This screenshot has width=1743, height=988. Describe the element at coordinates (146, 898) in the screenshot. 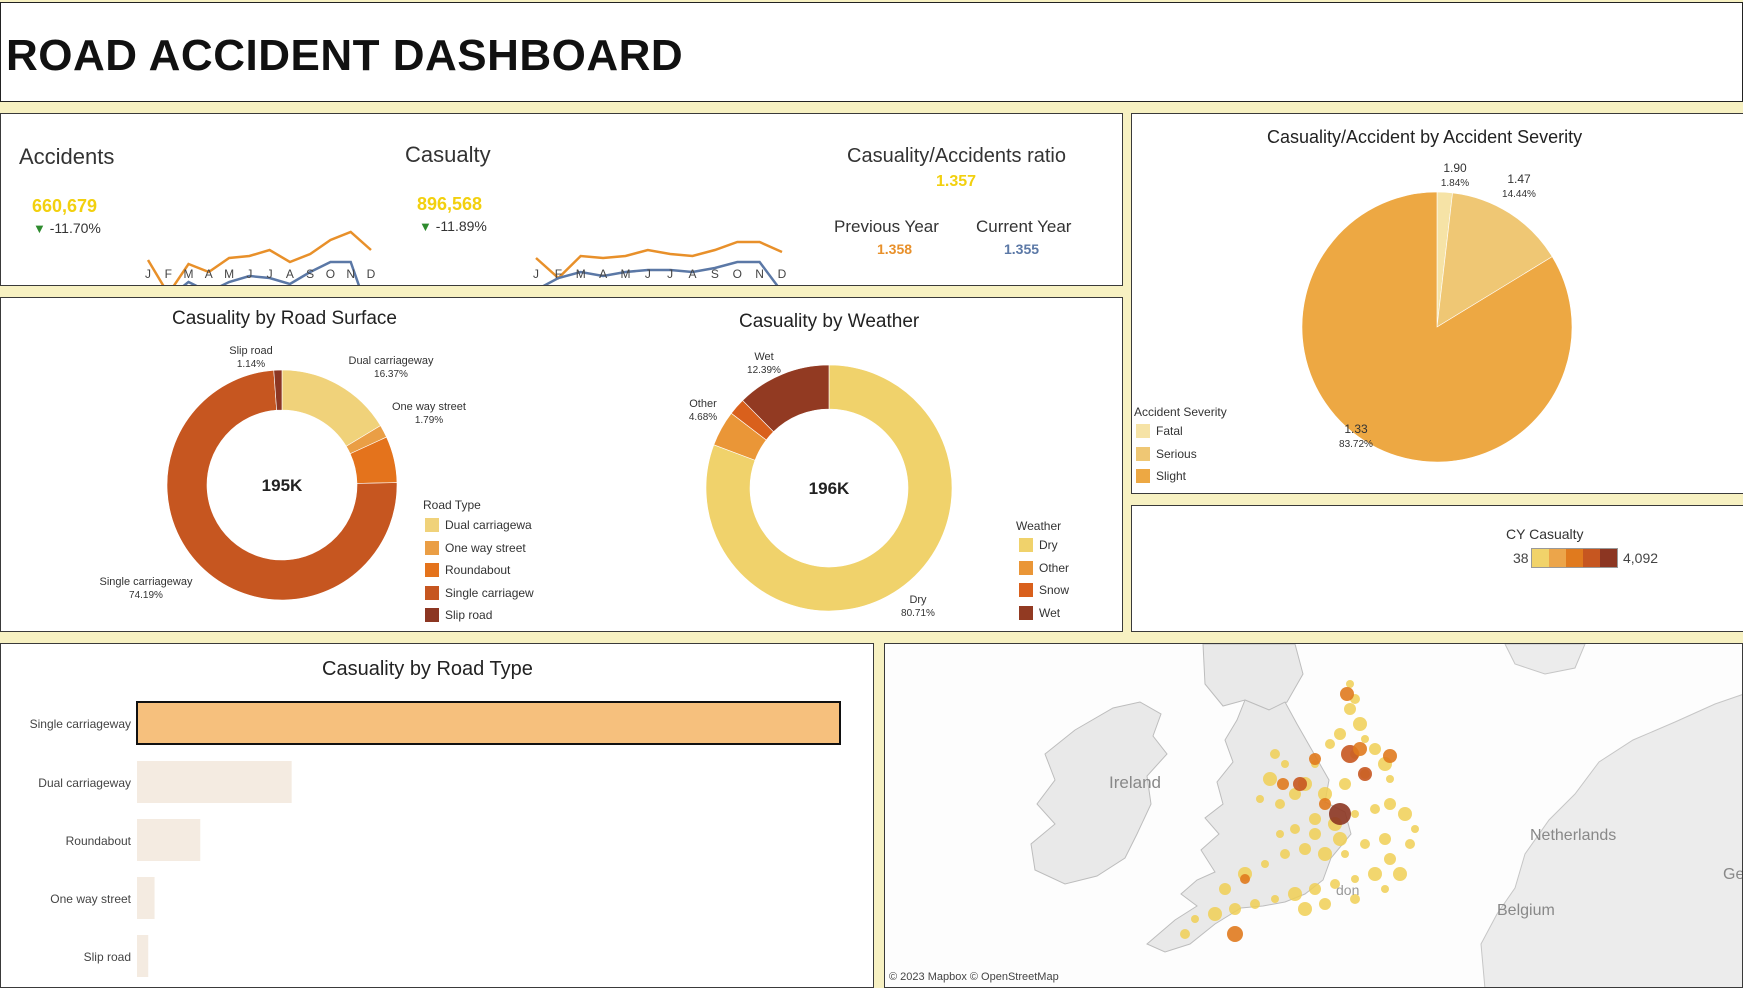

I see `bar-one-way-street` at that location.